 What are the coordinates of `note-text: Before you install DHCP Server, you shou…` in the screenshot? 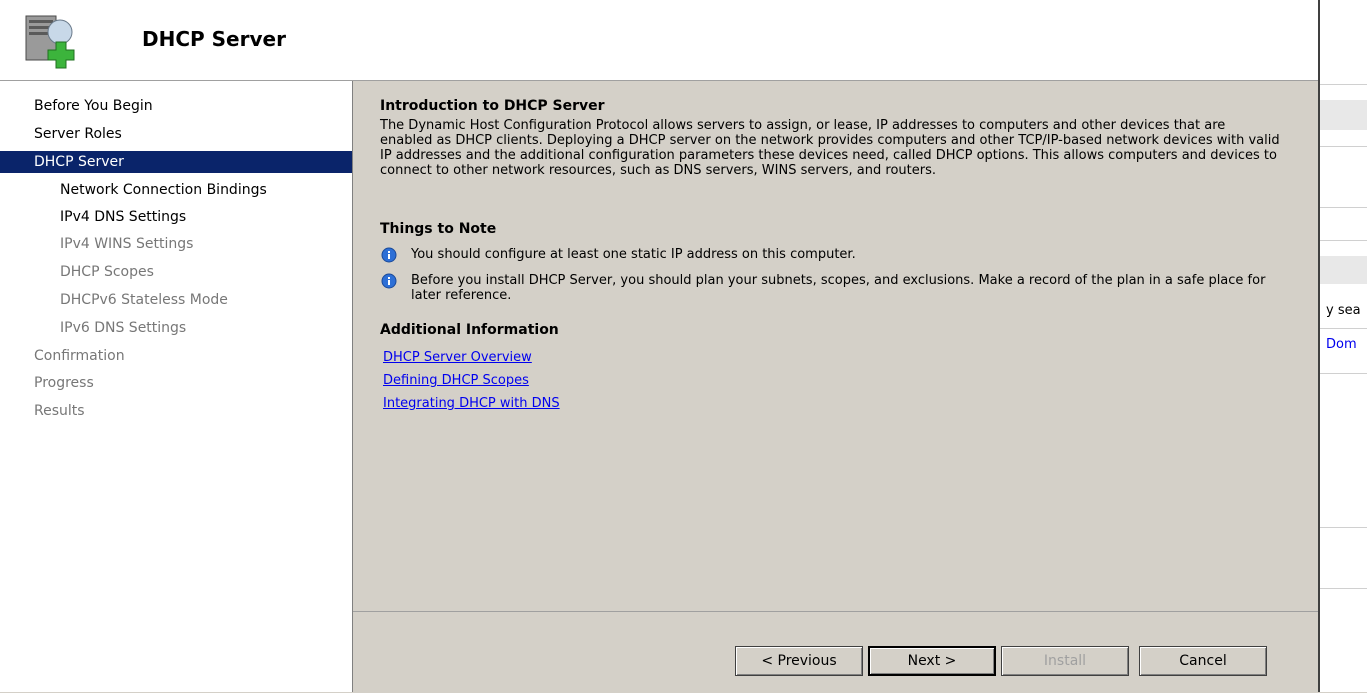 It's located at (838, 288).